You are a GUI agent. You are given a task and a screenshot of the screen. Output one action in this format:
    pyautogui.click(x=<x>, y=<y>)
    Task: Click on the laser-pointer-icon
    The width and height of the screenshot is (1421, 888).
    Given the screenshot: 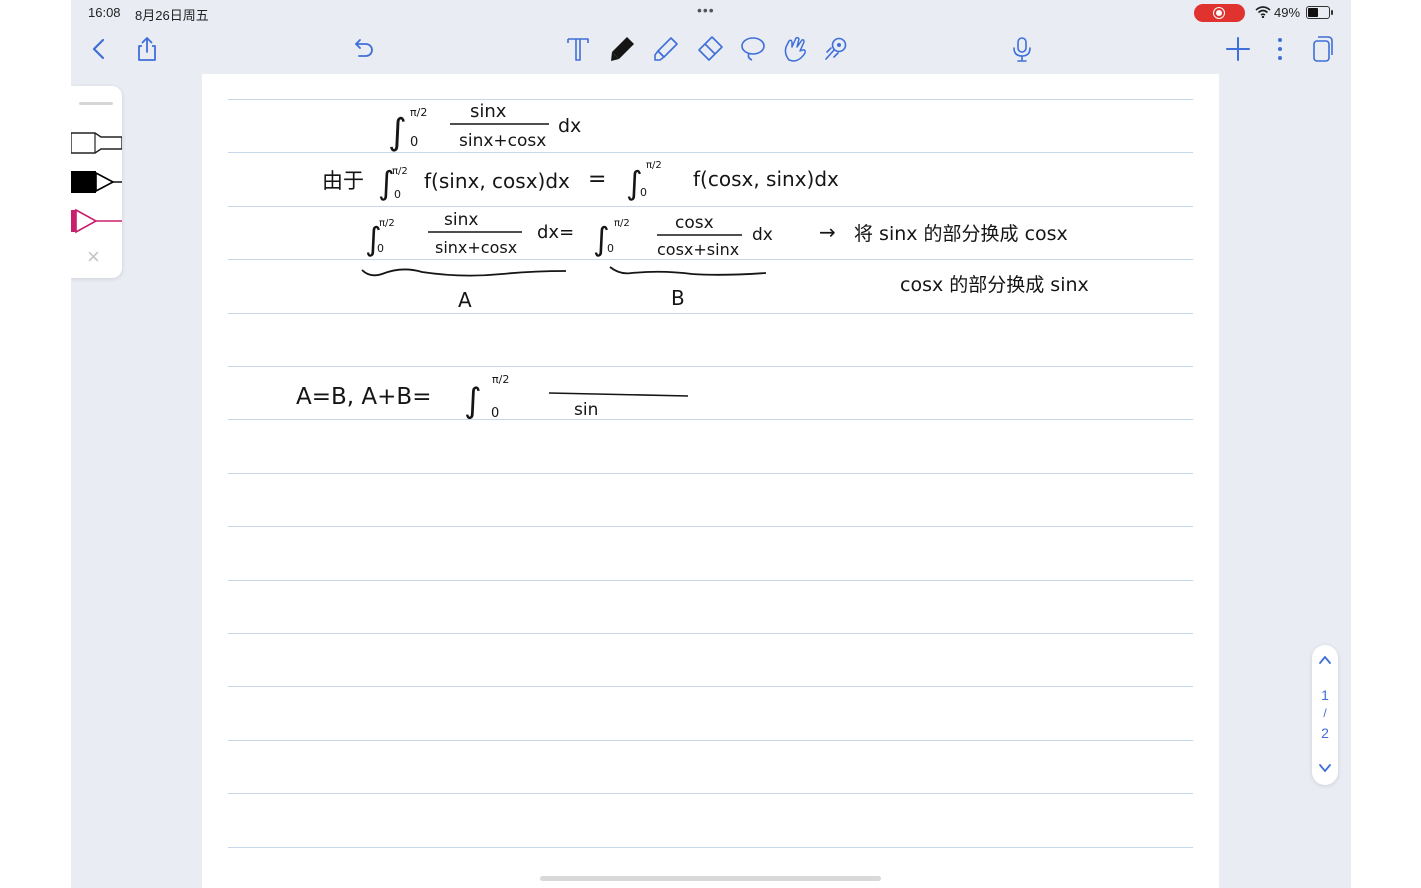 What is the action you would take?
    pyautogui.click(x=836, y=48)
    